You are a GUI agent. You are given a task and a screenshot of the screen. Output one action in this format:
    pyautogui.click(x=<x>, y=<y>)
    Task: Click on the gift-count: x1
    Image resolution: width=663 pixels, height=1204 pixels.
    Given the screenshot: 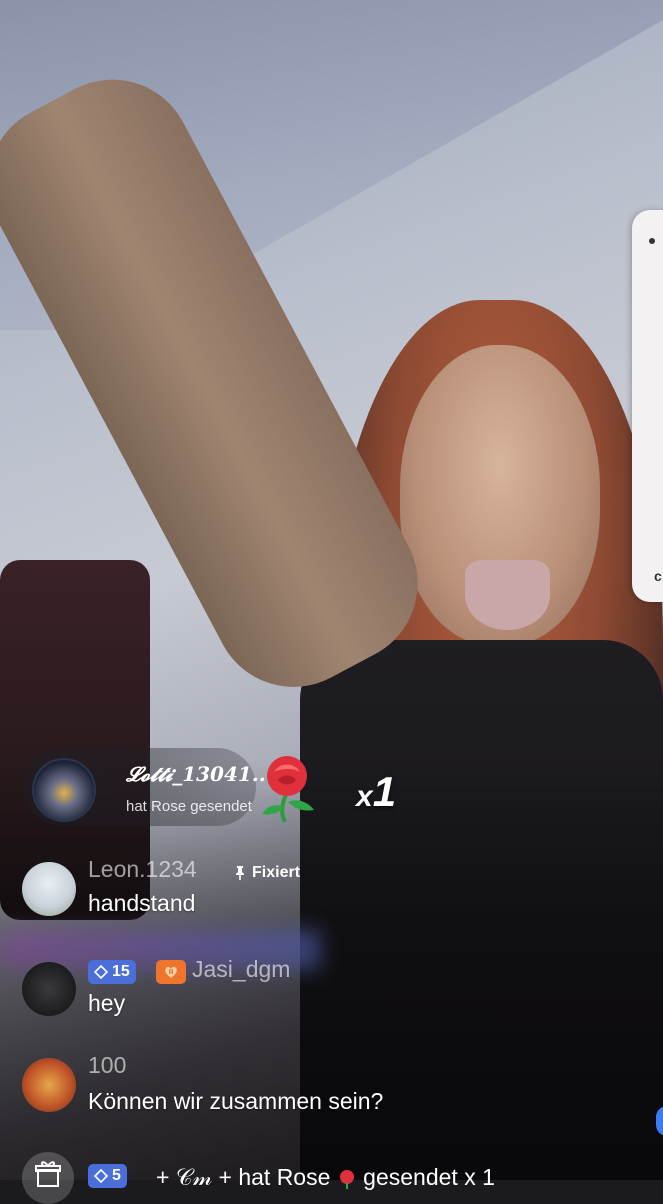 What is the action you would take?
    pyautogui.click(x=376, y=791)
    